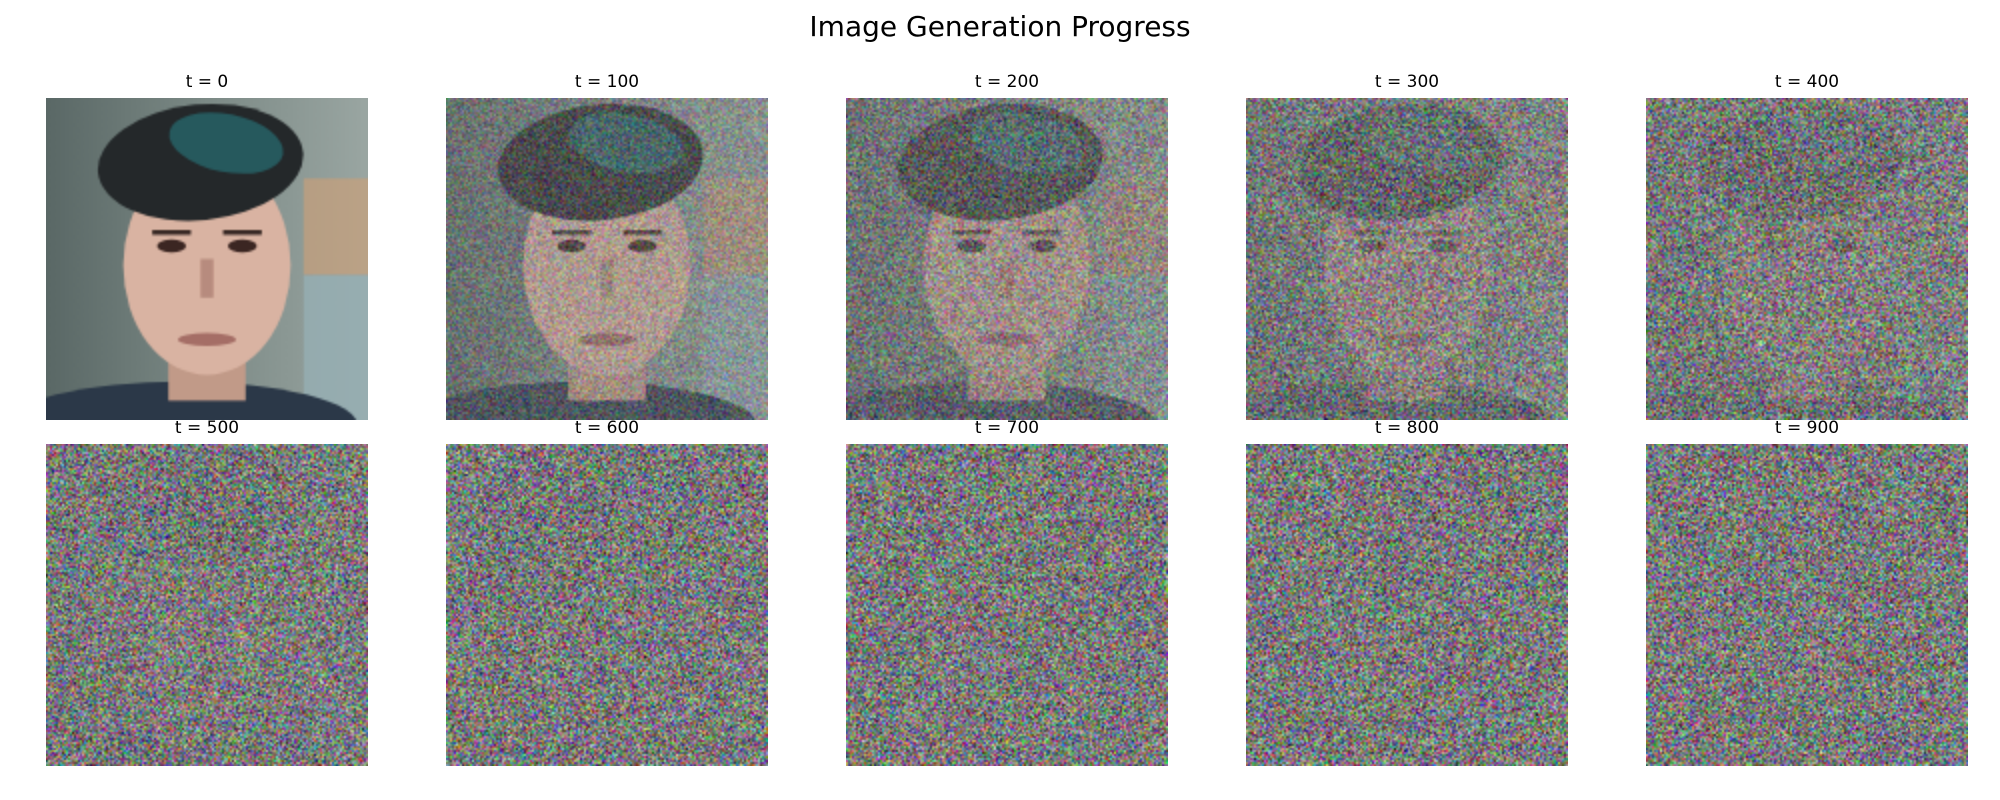 This screenshot has height=800, width=2000. What do you see at coordinates (1807, 428) in the screenshot?
I see `panel-title: t = 900` at bounding box center [1807, 428].